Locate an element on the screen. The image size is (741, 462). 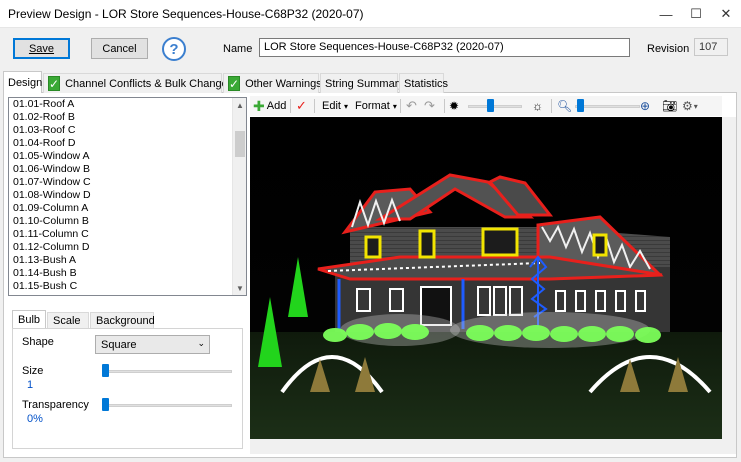
checkmark-tool-icon: ✓ is located at coordinates (301, 106).